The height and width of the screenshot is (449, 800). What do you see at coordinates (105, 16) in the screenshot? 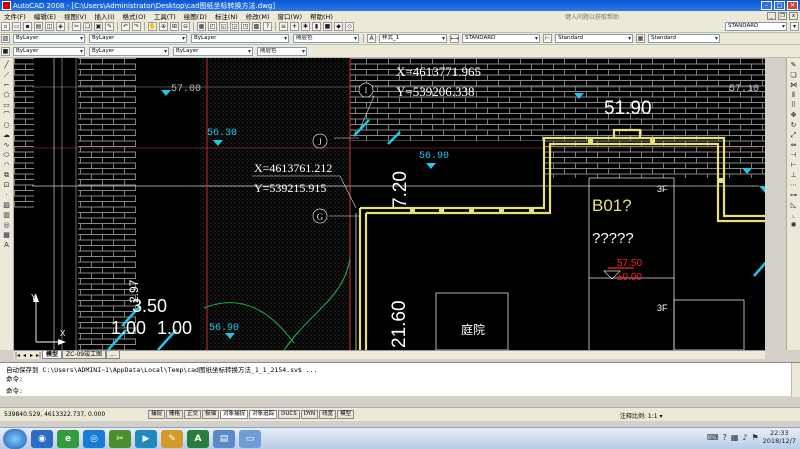
I see `menu-insert: 插入(I)` at bounding box center [105, 16].